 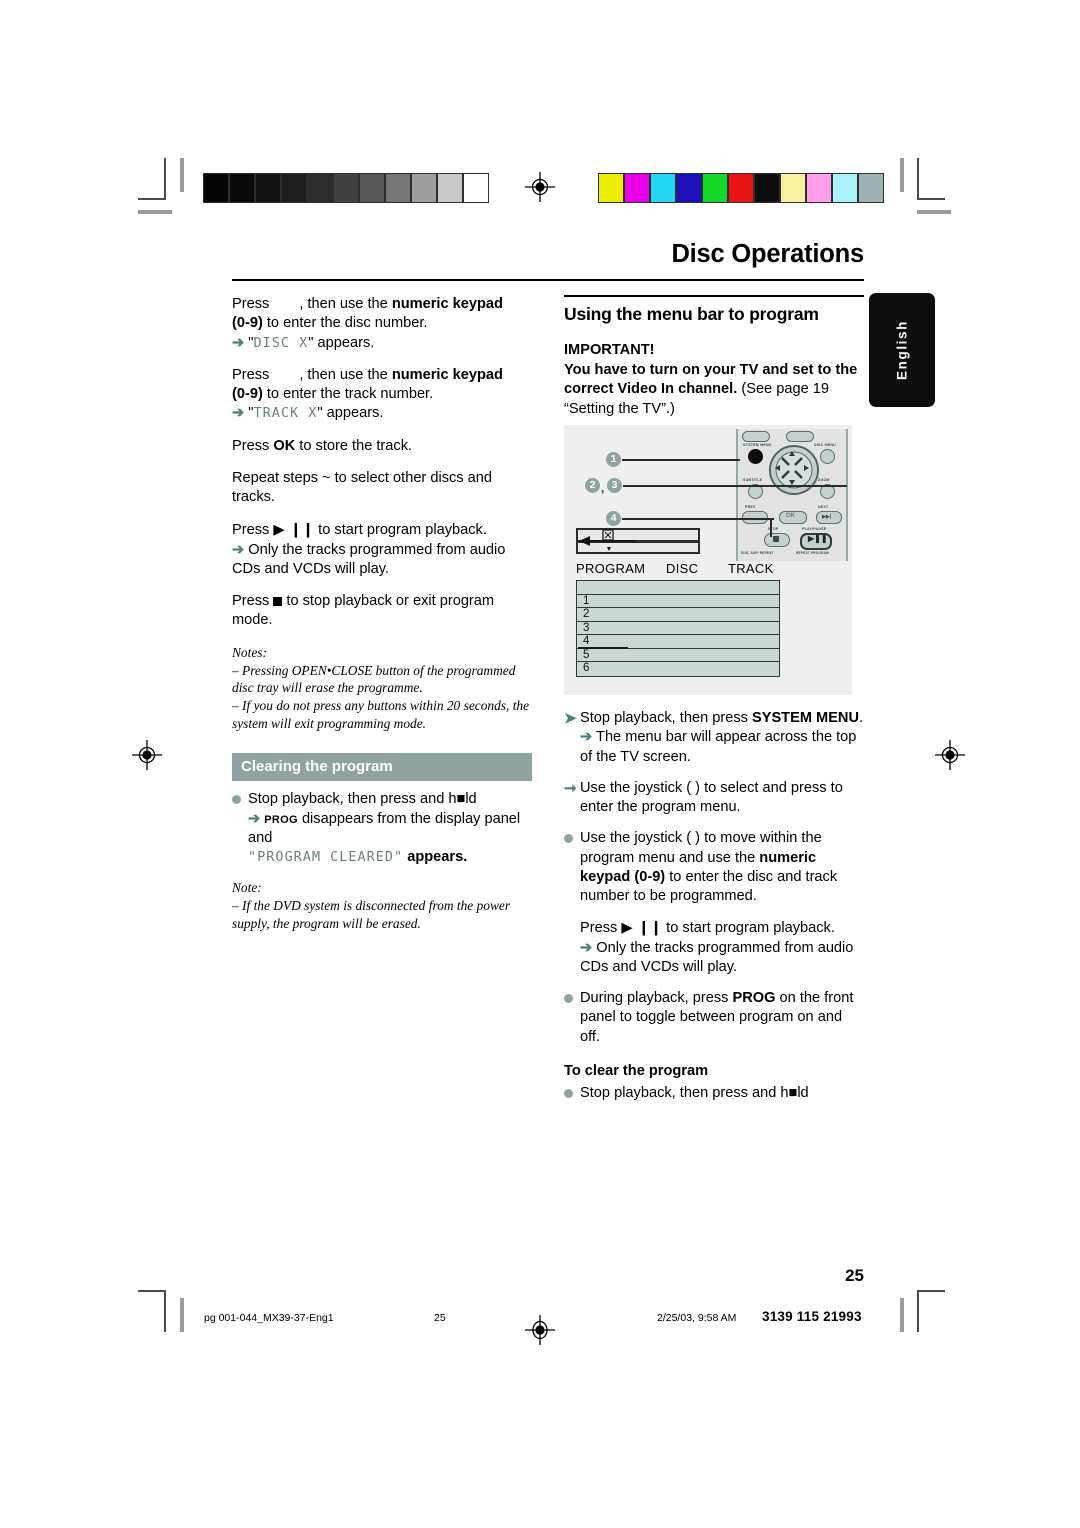 What do you see at coordinates (678, 615) in the screenshot?
I see `program-table-row-2: 2` at bounding box center [678, 615].